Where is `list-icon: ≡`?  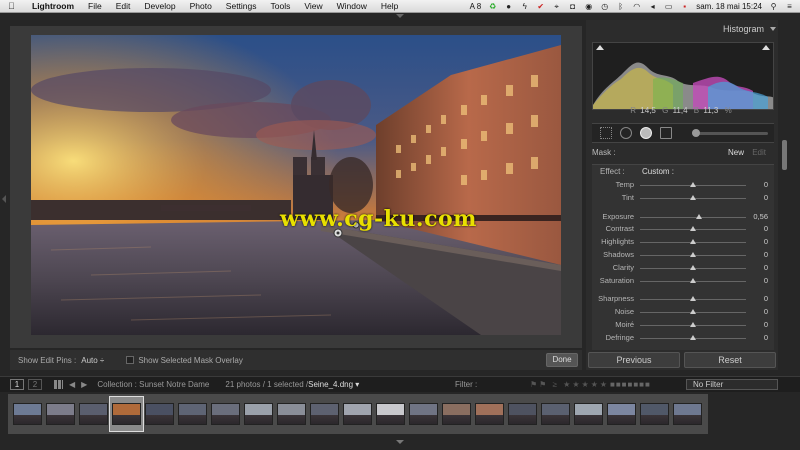 list-icon: ≡ is located at coordinates (789, 6).